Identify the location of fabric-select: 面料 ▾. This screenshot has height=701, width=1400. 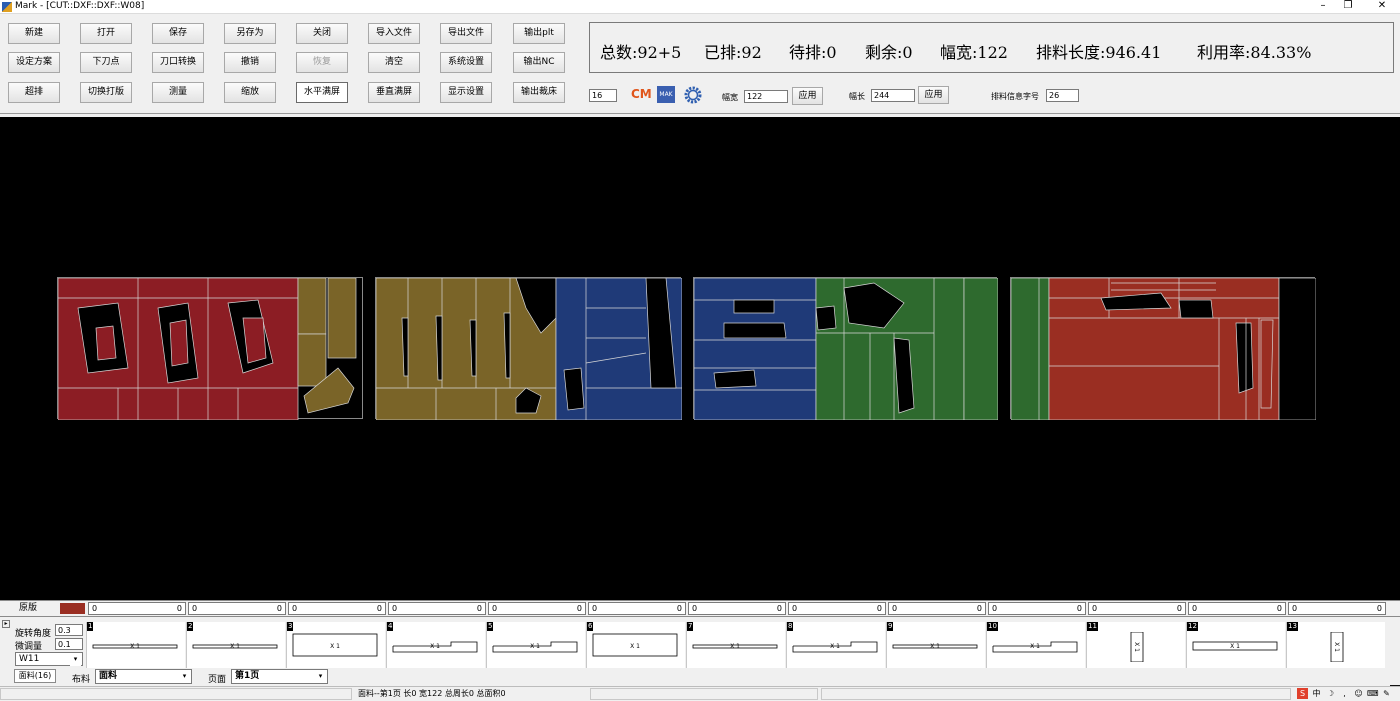
(143, 676).